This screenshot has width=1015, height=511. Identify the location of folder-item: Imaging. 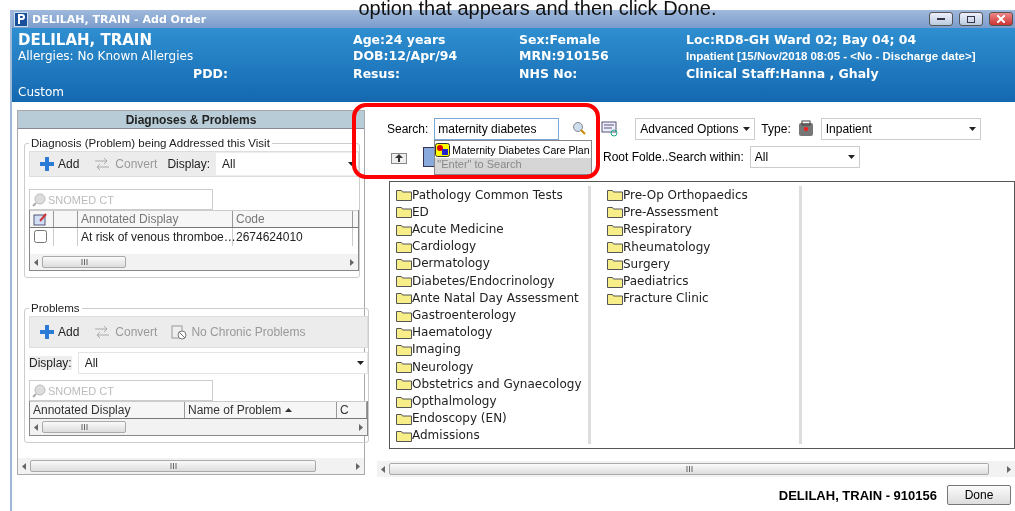
(492, 349).